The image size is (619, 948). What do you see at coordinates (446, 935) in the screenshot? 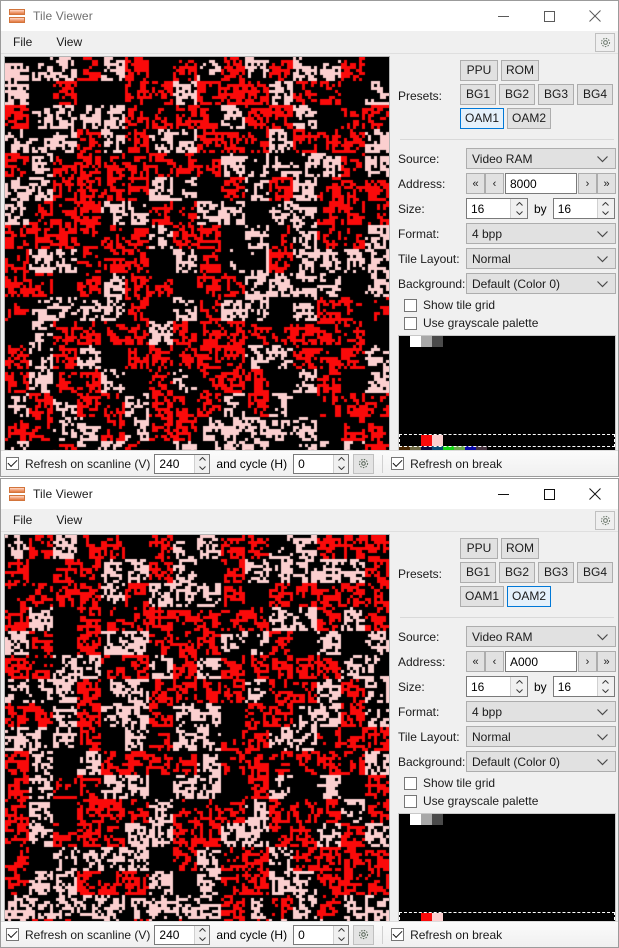
I see `refresh-break-row: Refresh on break` at bounding box center [446, 935].